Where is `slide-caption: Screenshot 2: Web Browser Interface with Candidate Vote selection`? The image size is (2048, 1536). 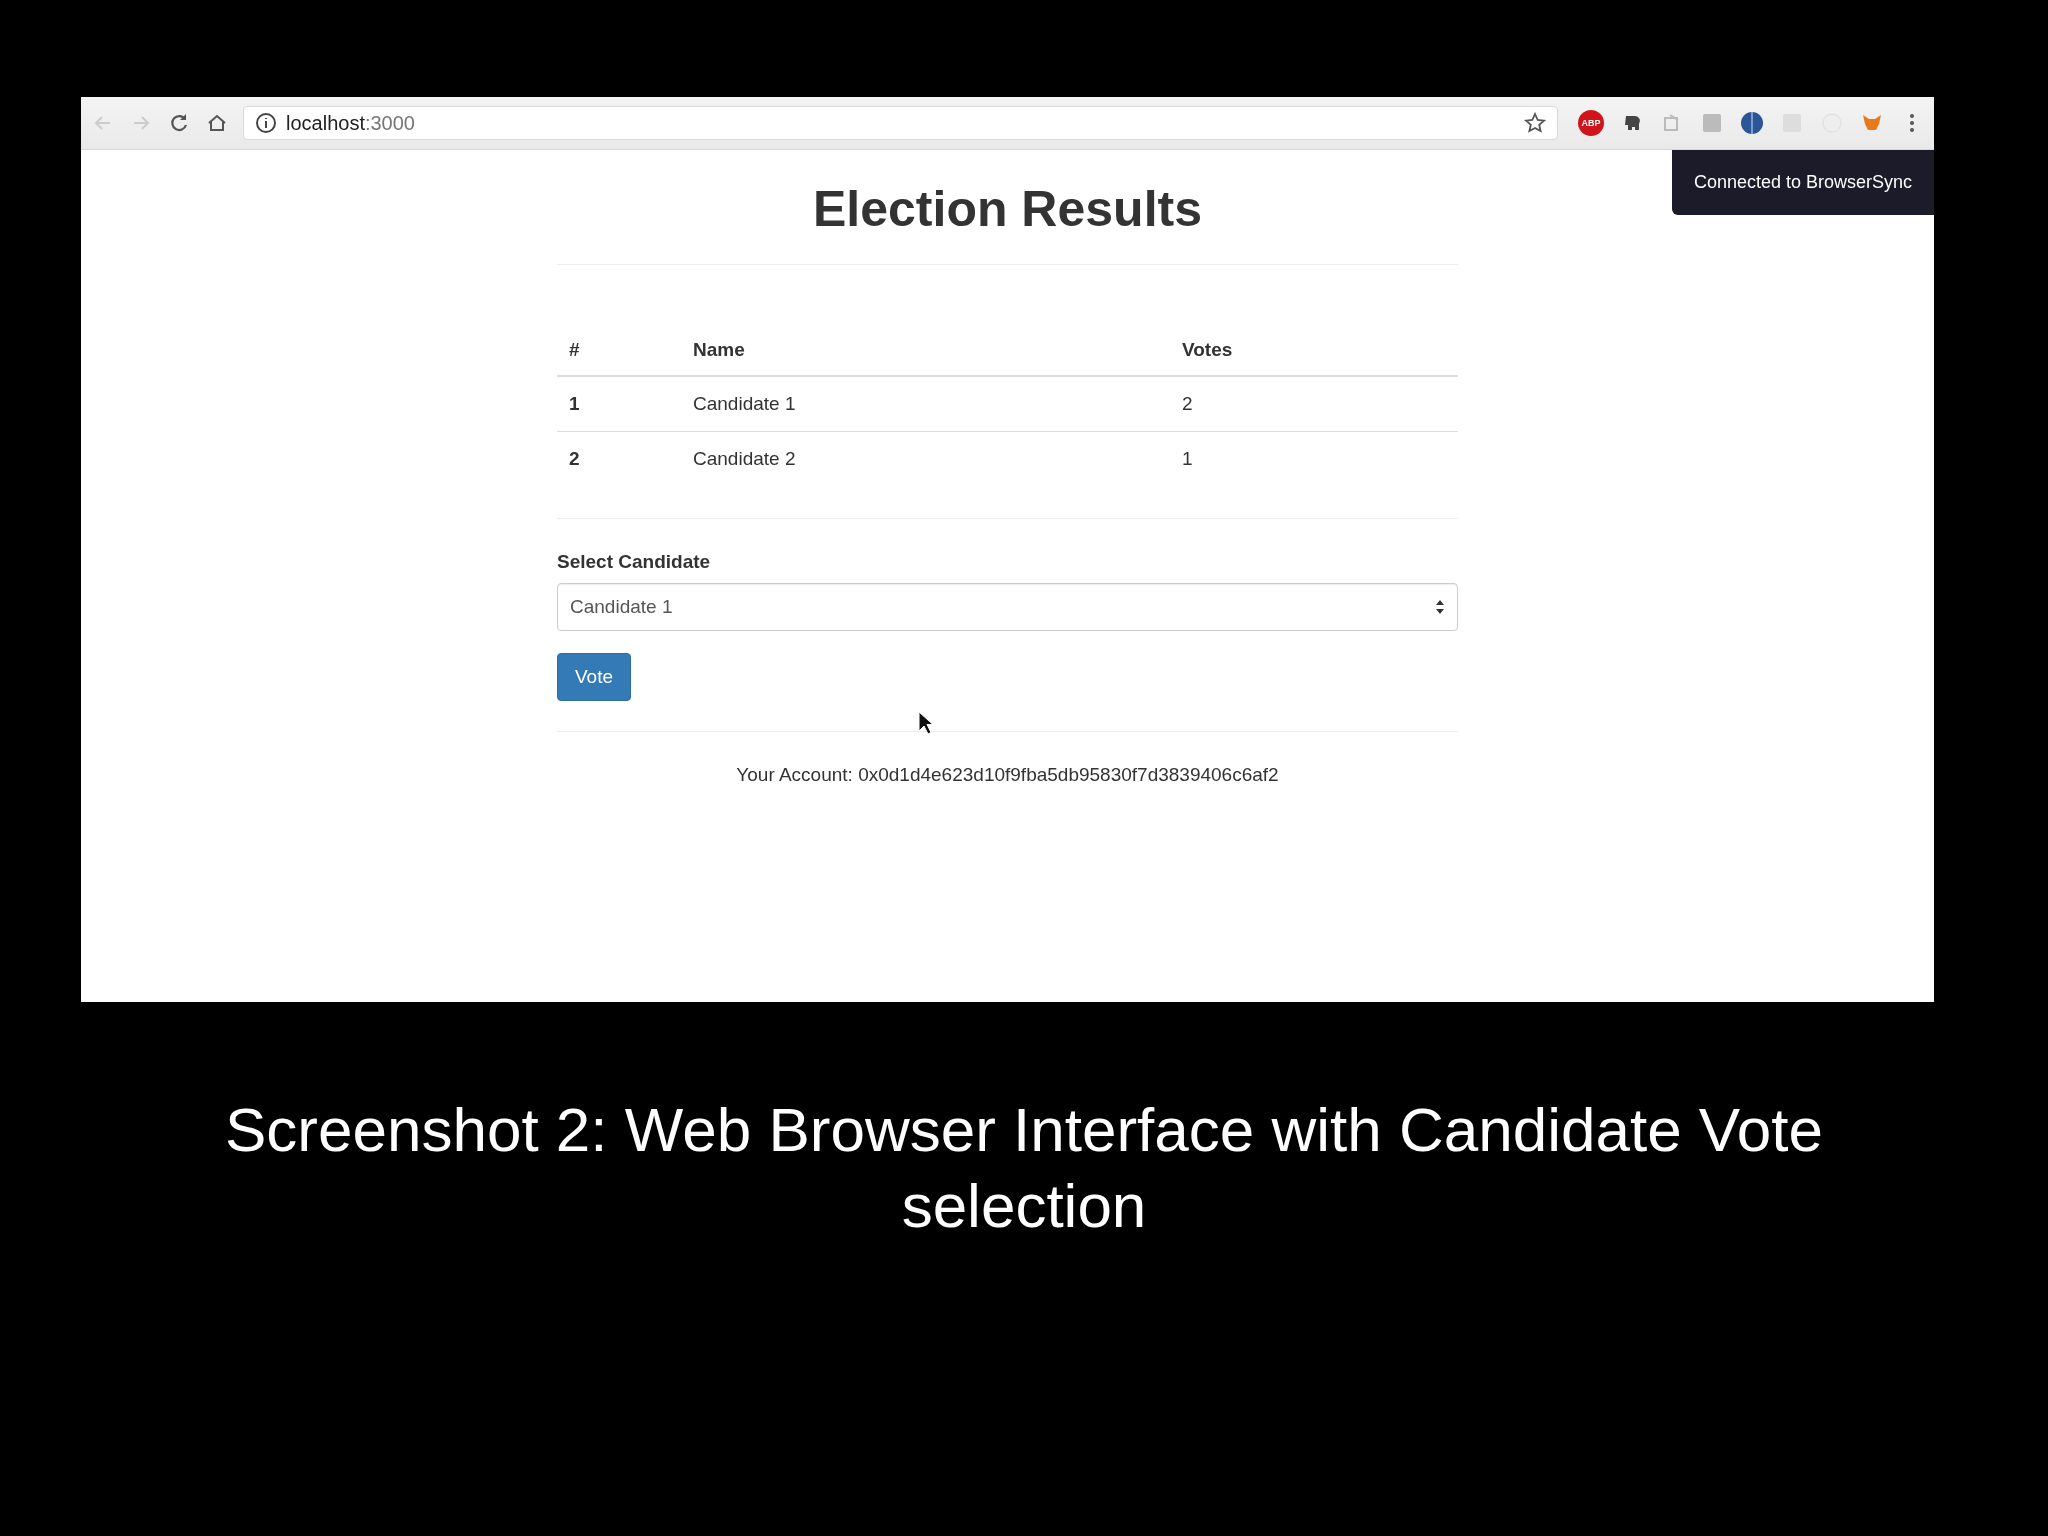 slide-caption: Screenshot 2: Web Browser Interface with Candidate Vote selection is located at coordinates (1024, 1168).